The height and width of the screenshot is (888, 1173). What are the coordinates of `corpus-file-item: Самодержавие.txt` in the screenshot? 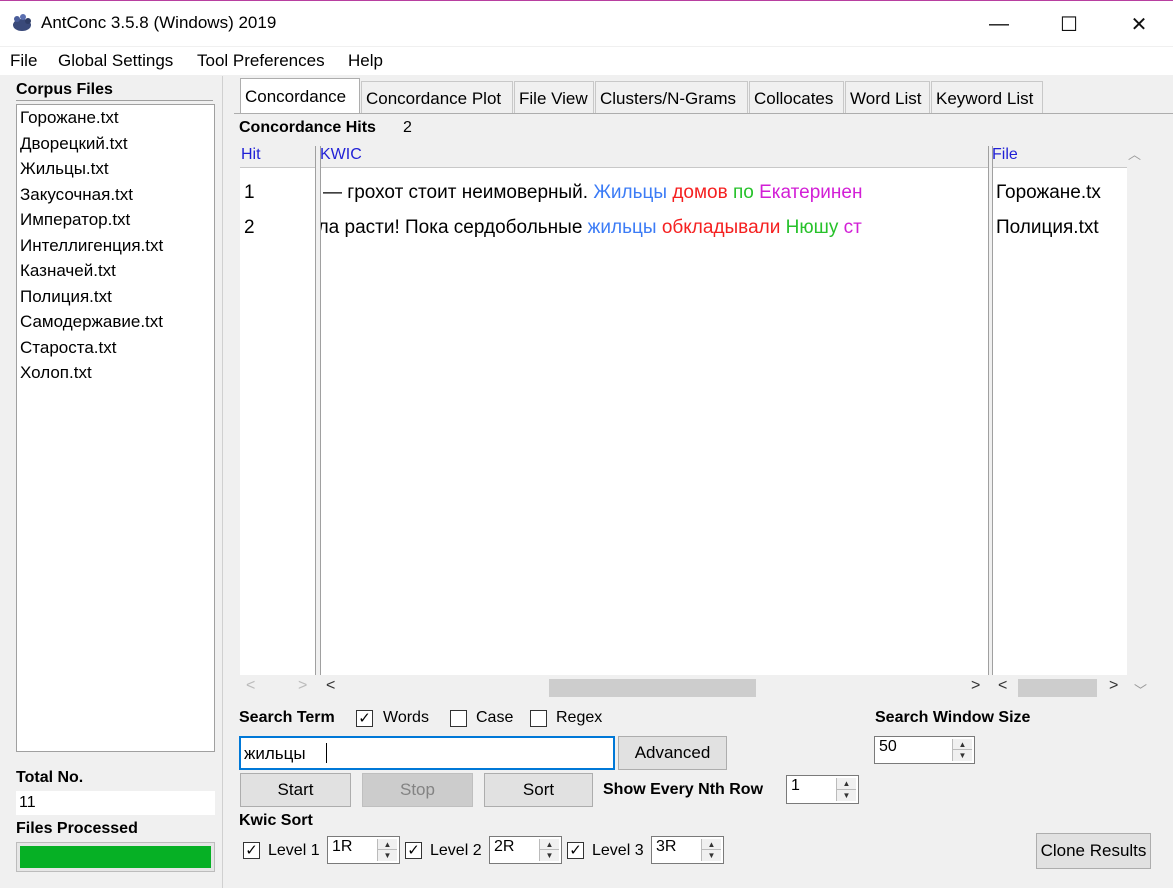 It's located at (91, 322).